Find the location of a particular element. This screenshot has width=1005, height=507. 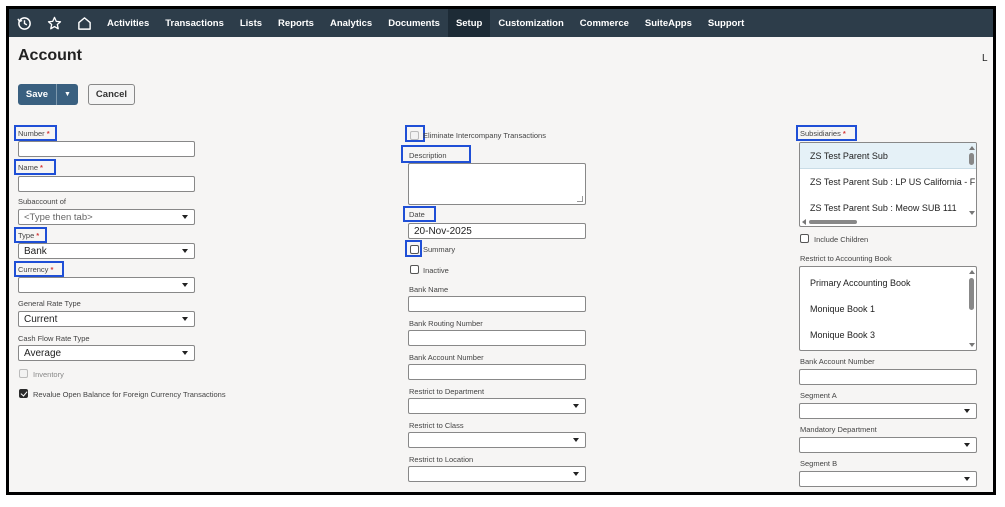

description-textarea is located at coordinates (497, 184).